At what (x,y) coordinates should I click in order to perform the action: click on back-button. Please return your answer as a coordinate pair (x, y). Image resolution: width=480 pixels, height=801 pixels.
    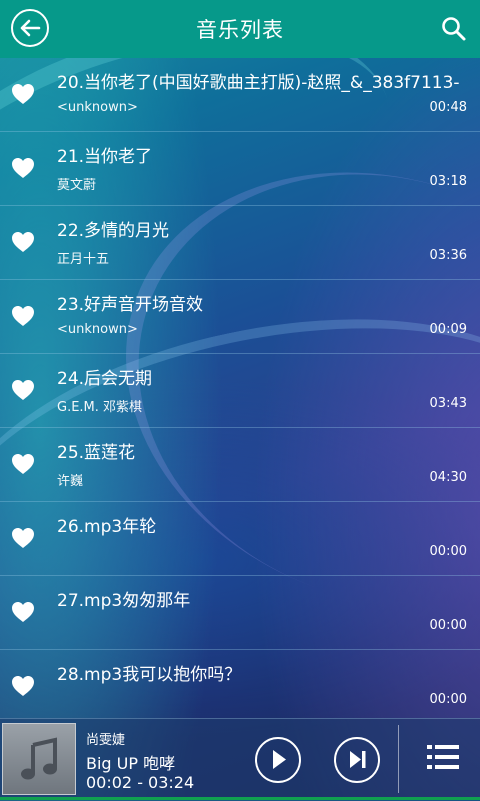
    Looking at the image, I should click on (30, 28).